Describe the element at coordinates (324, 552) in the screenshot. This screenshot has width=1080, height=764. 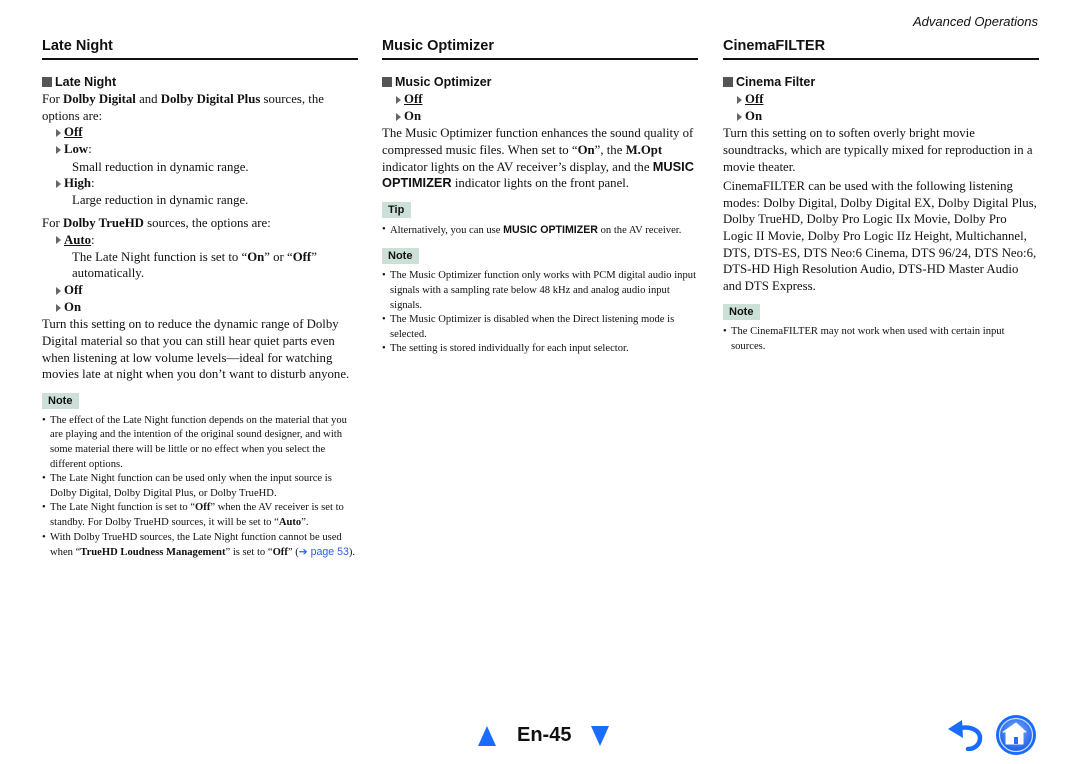
I see `page-53-link: ➔ page 53` at that location.